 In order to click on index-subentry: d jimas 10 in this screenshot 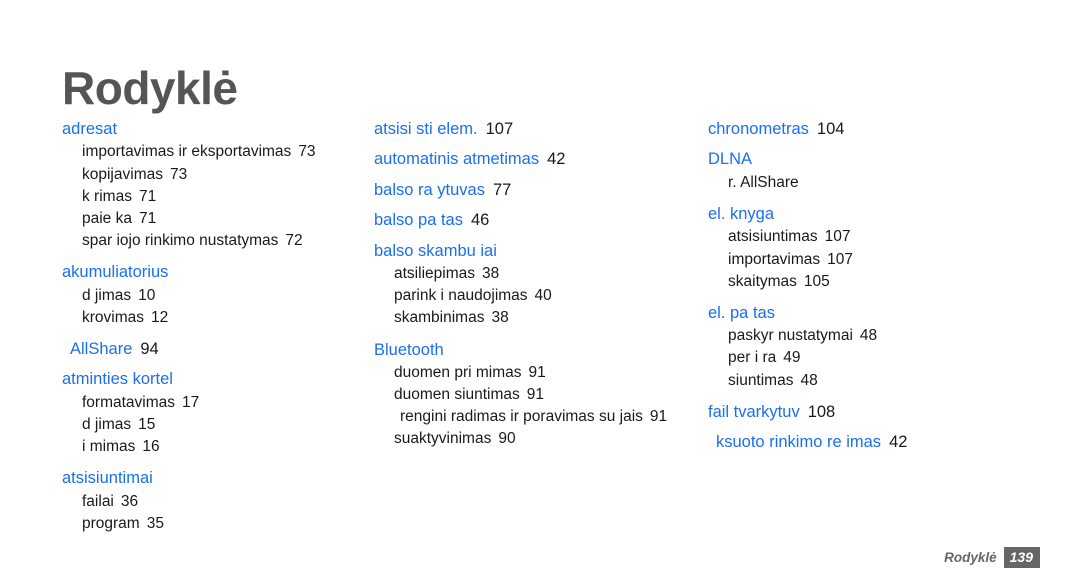, I will do `click(211, 296)`.